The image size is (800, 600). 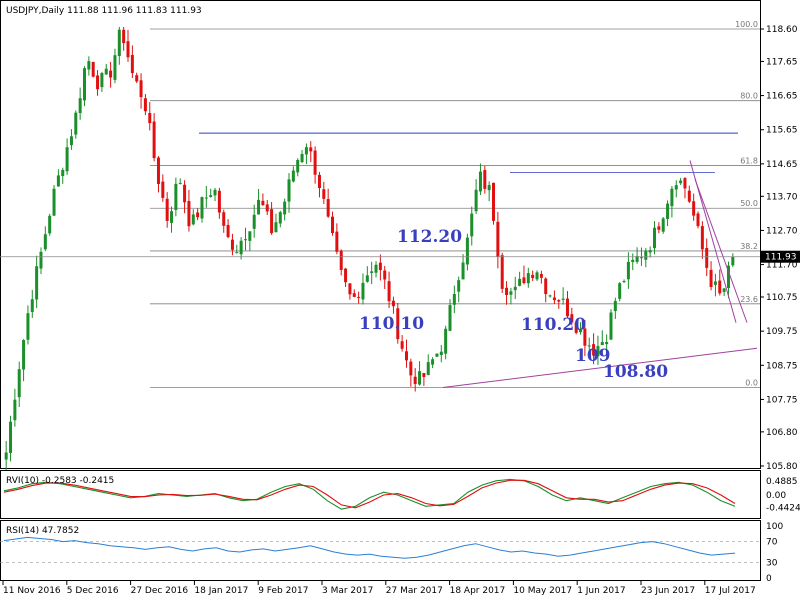 I want to click on price-tick-label: 109.75, so click(x=782, y=332).